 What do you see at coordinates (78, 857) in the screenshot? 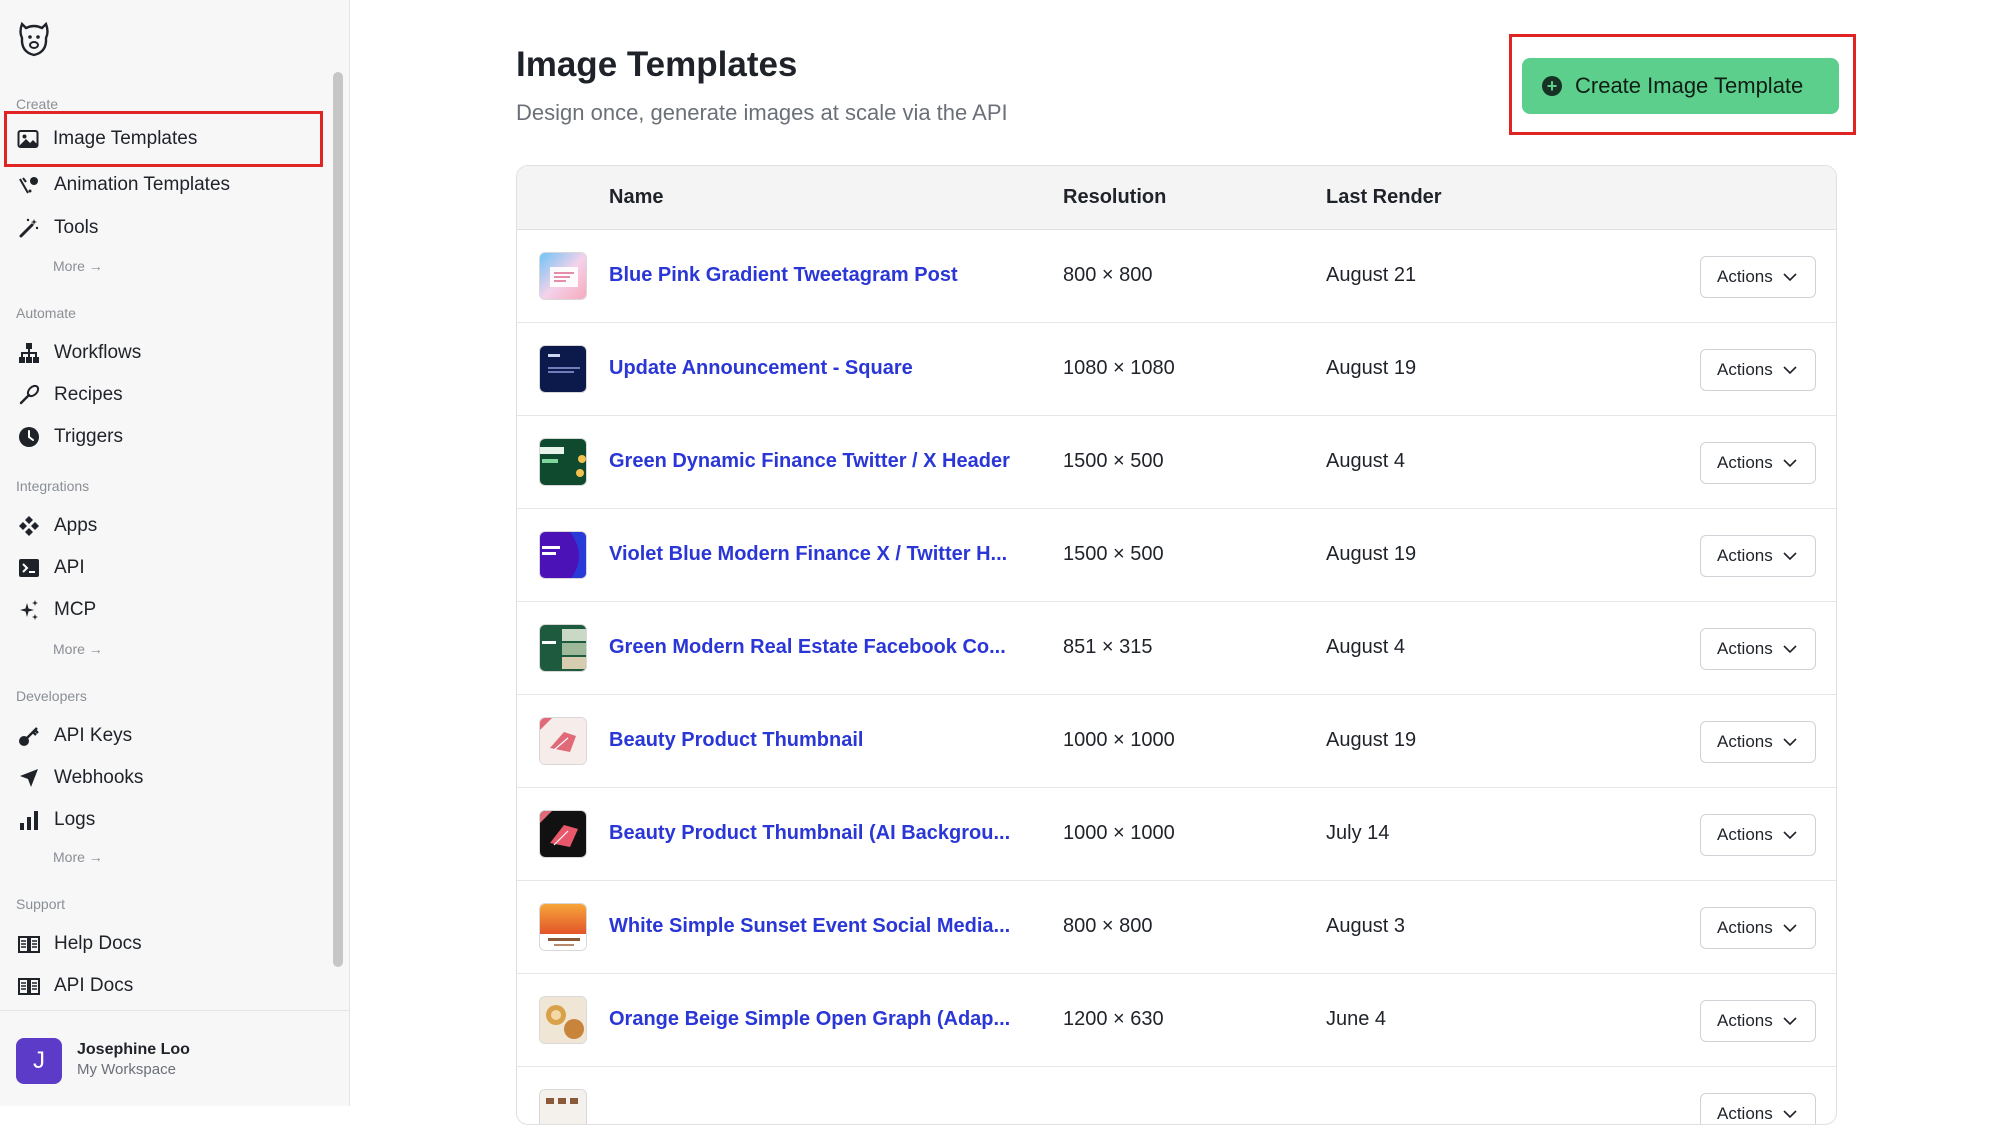
I see `more-link-developers: More →` at bounding box center [78, 857].